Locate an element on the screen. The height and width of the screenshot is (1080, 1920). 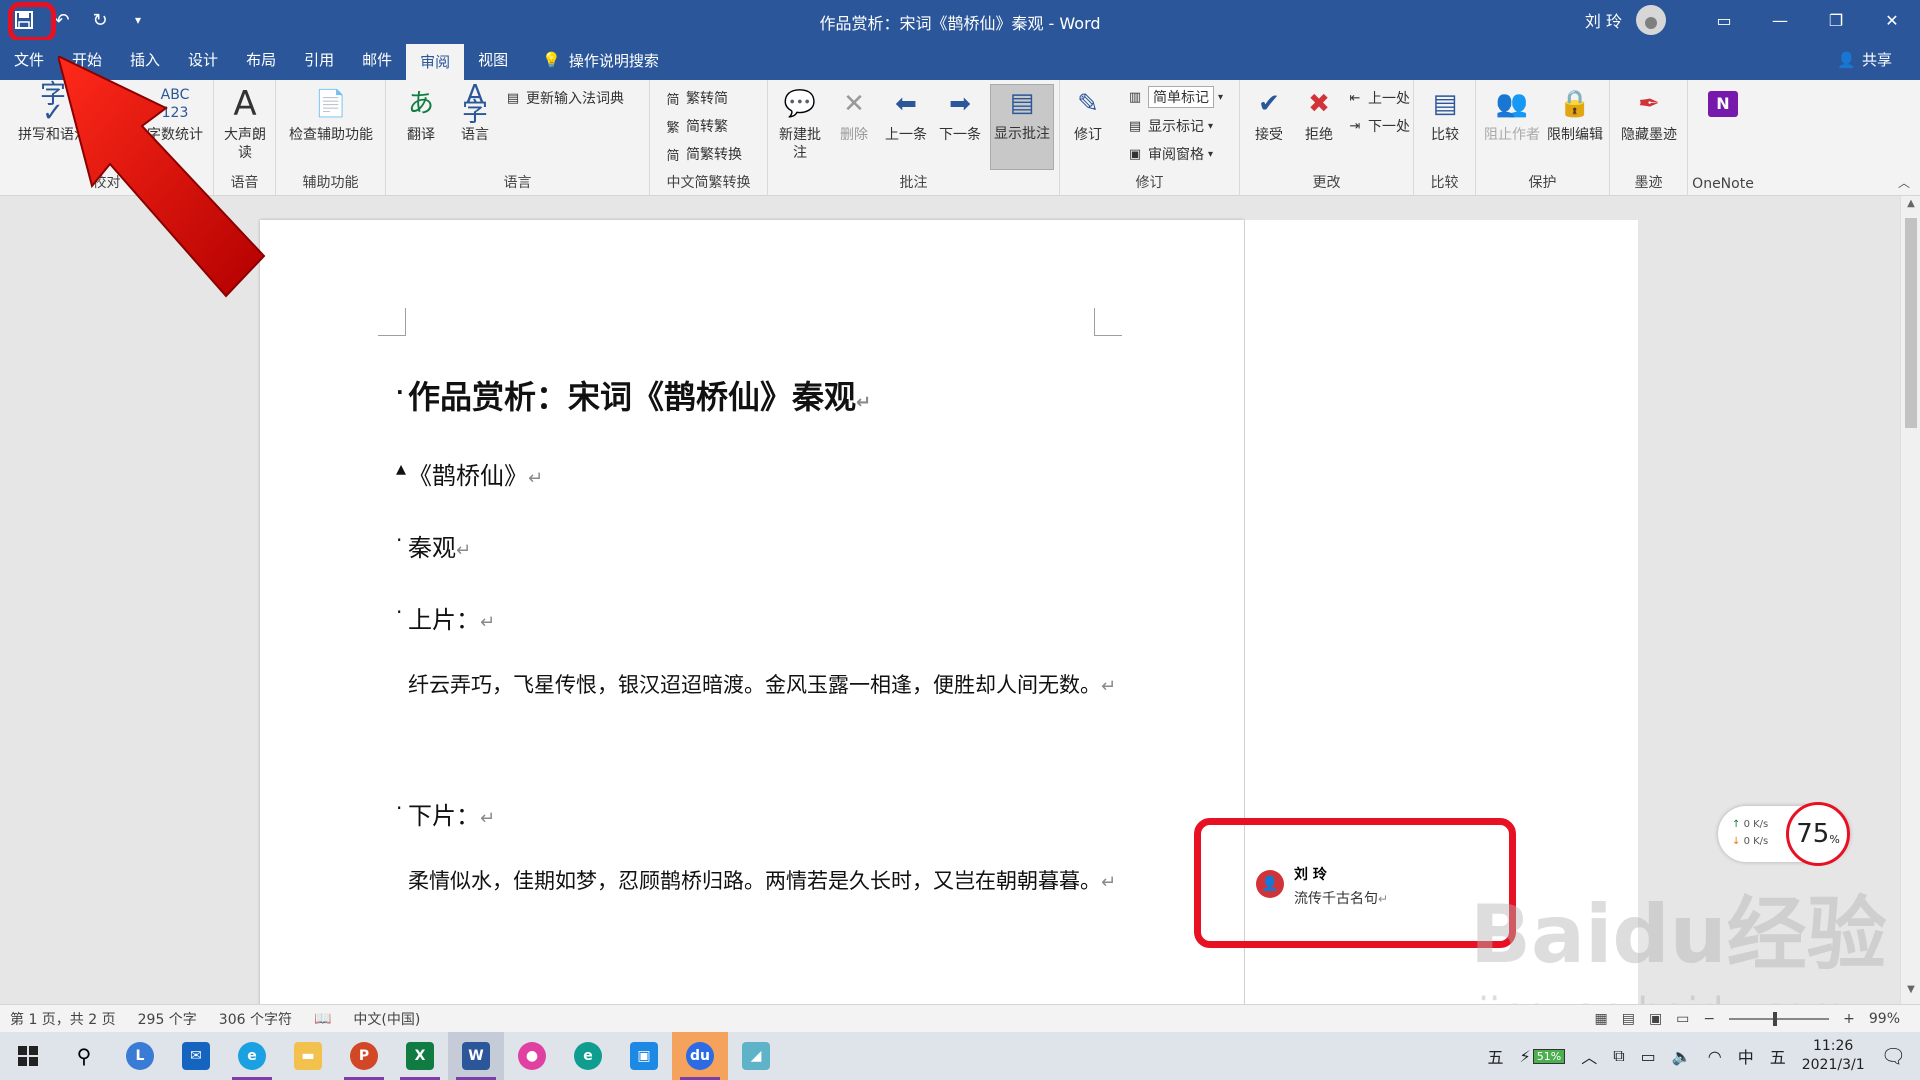
group-tracking: ✎ 修订 ▥ 简单标记 ▾ ▤ 显示标记 ▾ ▣ 审阅窗格 ▾ 修订 is located at coordinates (1150, 138).